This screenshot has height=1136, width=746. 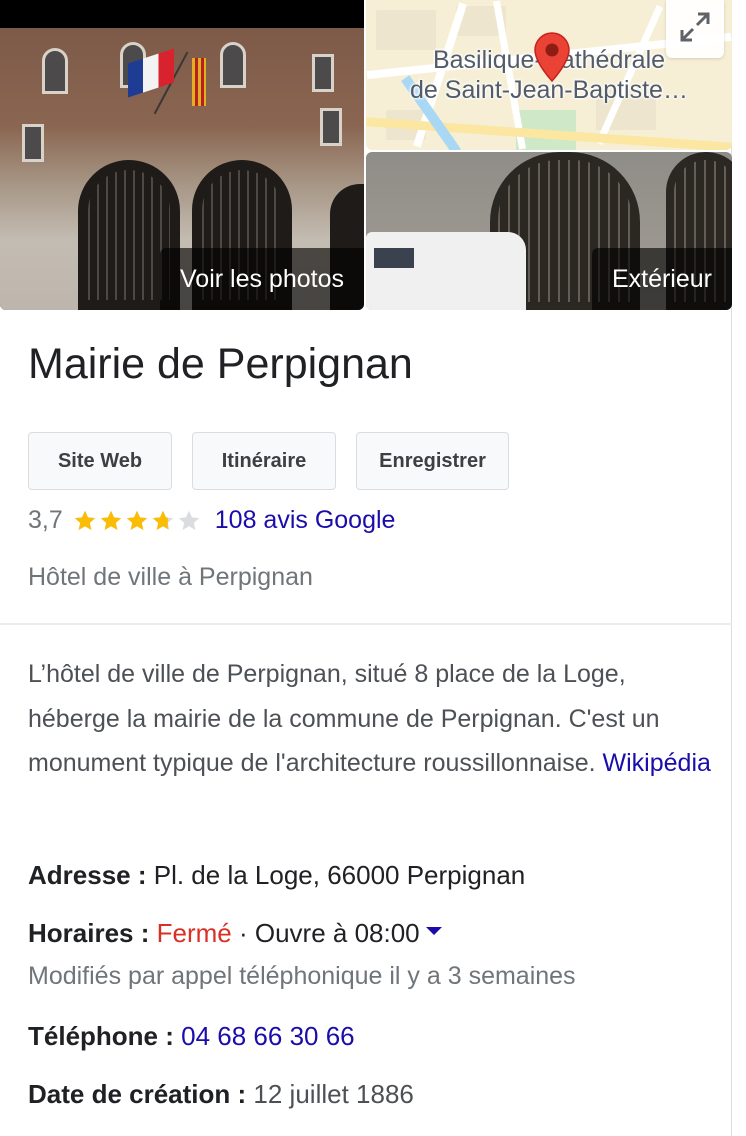 I want to click on website-button: Site Web, so click(x=100, y=461).